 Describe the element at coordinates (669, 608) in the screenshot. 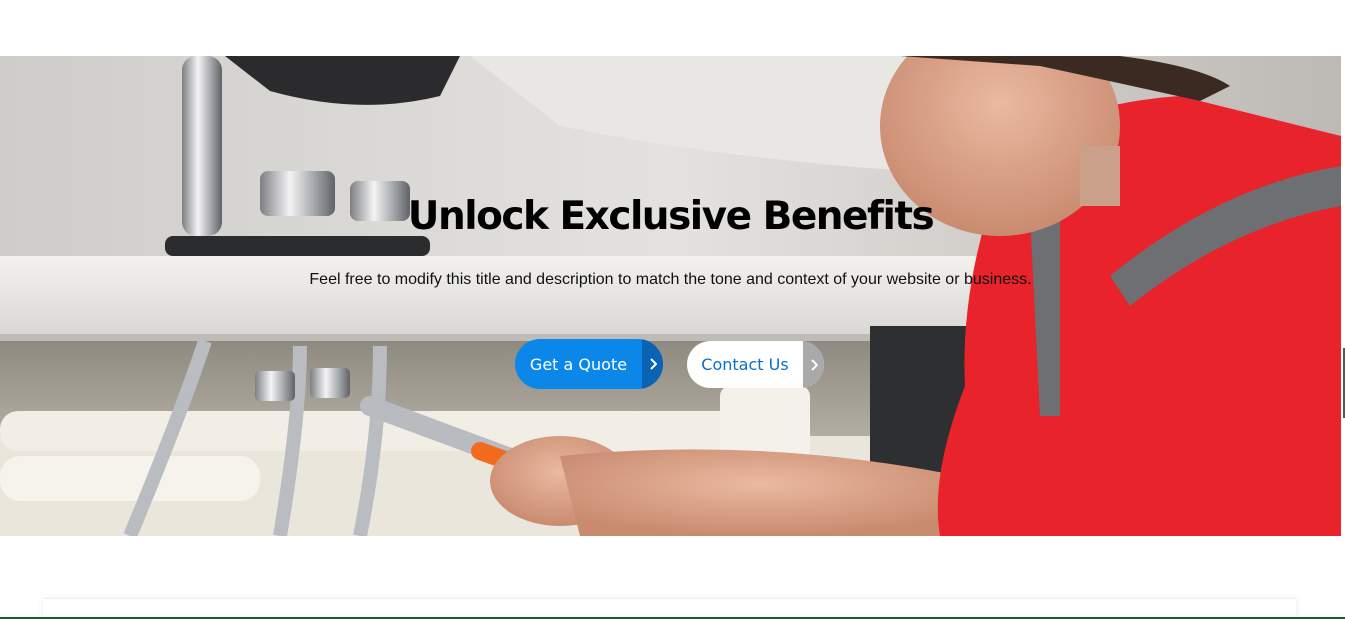

I see `content-card` at that location.